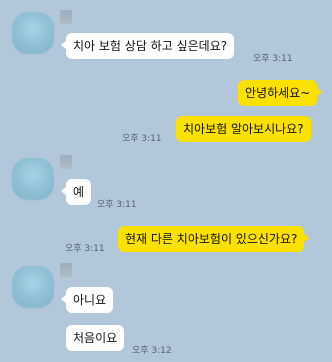 The height and width of the screenshot is (362, 332). Describe the element at coordinates (87, 300) in the screenshot. I see `incoming-message: 아니요` at that location.